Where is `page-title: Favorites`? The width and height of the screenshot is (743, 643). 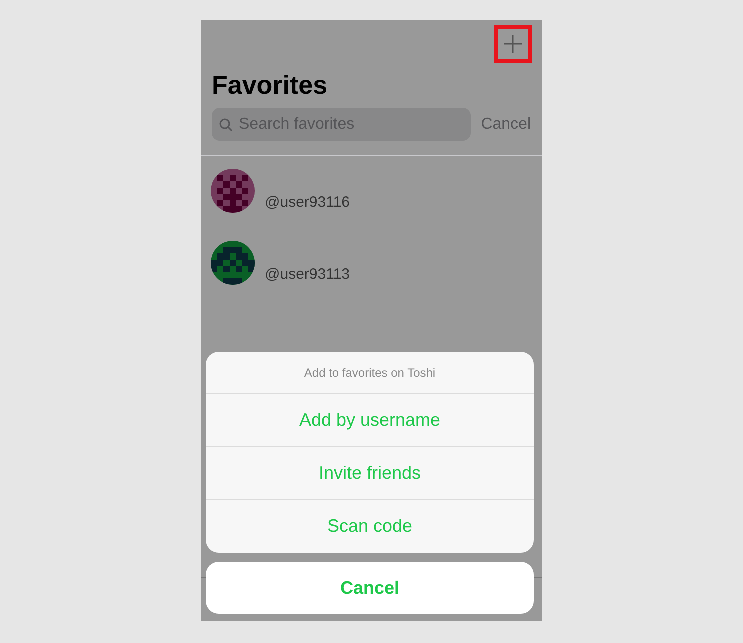 page-title: Favorites is located at coordinates (270, 85).